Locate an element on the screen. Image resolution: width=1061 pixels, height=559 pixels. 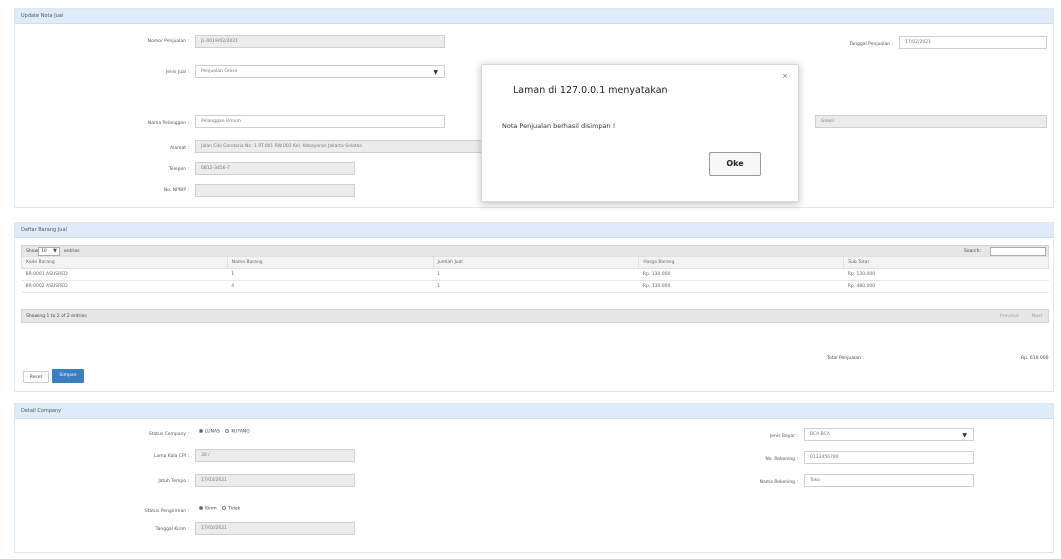
npwp-label: No. NPWP : is located at coordinates (176, 190).